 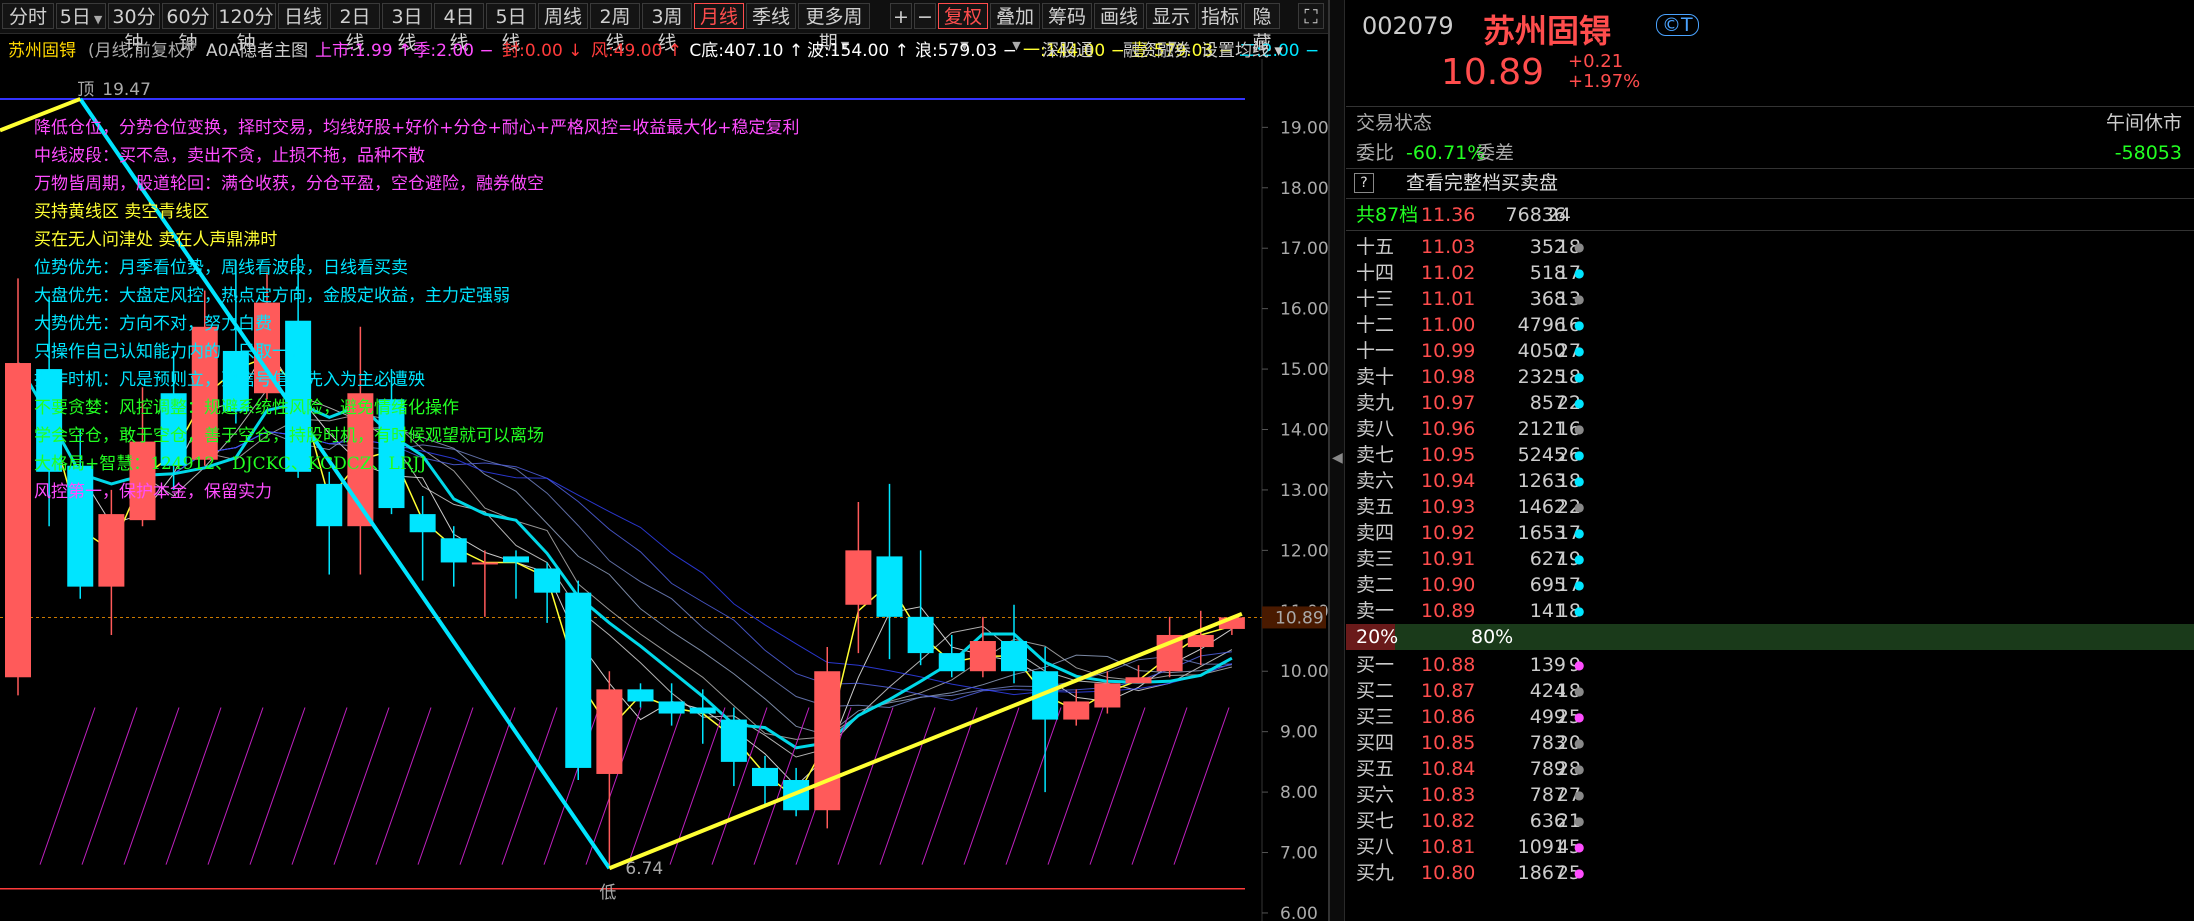 I want to click on ask-level-label: 十四, so click(x=1375, y=273).